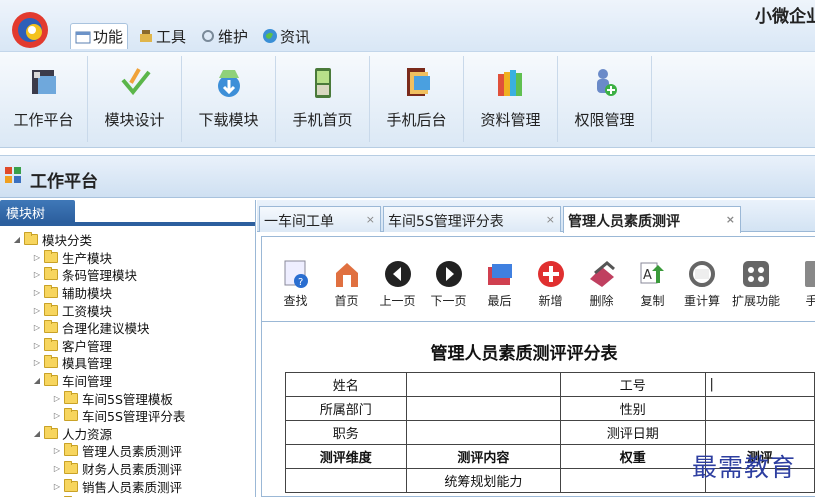  Describe the element at coordinates (524, 354) in the screenshot. I see `form-title: 管理人员素质测评评分表` at that location.